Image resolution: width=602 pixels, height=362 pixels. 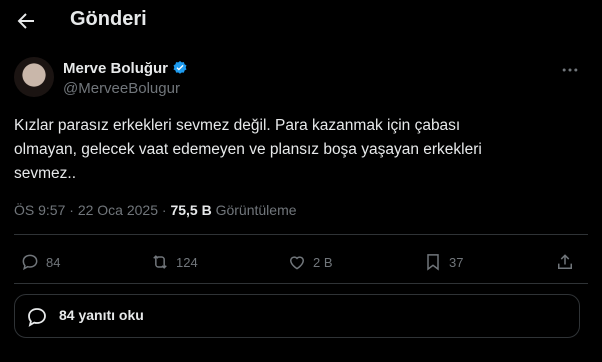 What do you see at coordinates (26, 21) in the screenshot?
I see `back-arrow-icon` at bounding box center [26, 21].